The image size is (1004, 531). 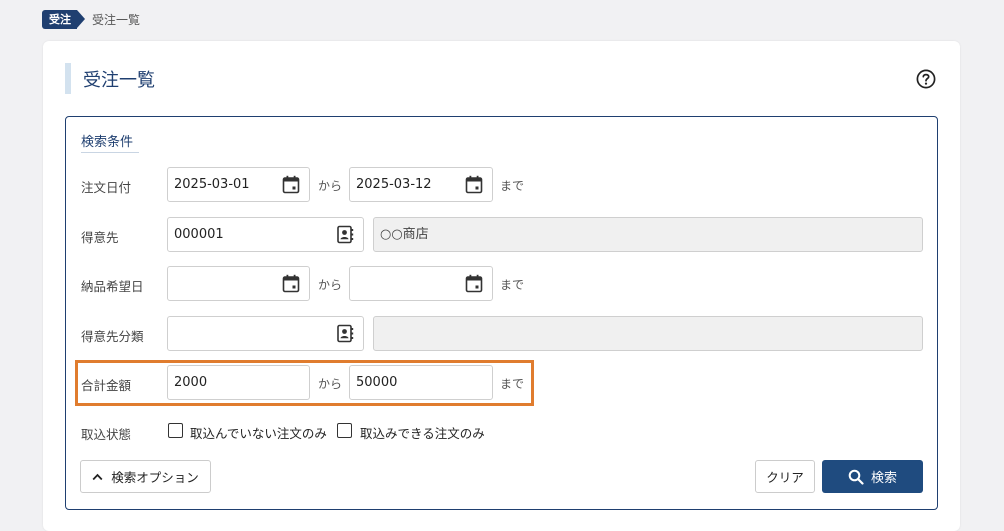 I want to click on customer-class-code-input, so click(x=265, y=333).